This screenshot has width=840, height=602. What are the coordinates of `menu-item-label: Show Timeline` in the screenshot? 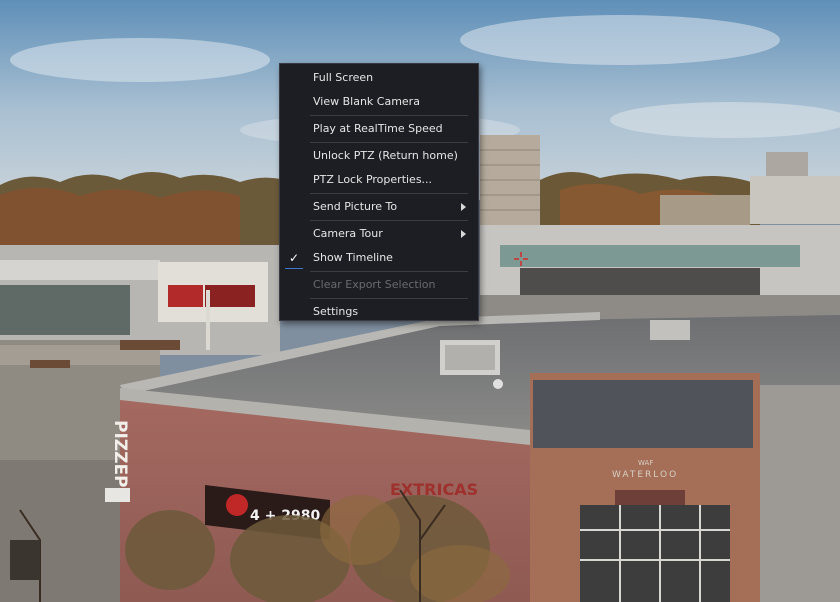 It's located at (353, 257).